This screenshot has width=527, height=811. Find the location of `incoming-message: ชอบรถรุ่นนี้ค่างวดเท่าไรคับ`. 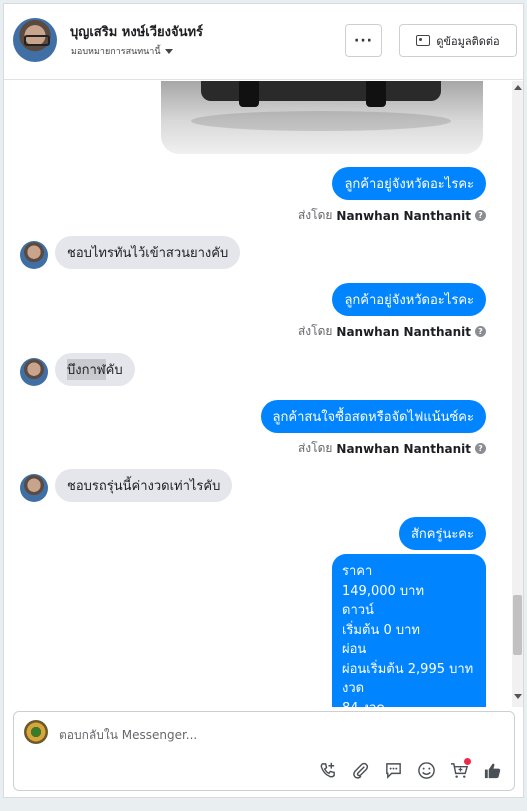

incoming-message: ชอบรถรุ่นนี้ค่างวดเท่าไรคับ is located at coordinates (144, 485).